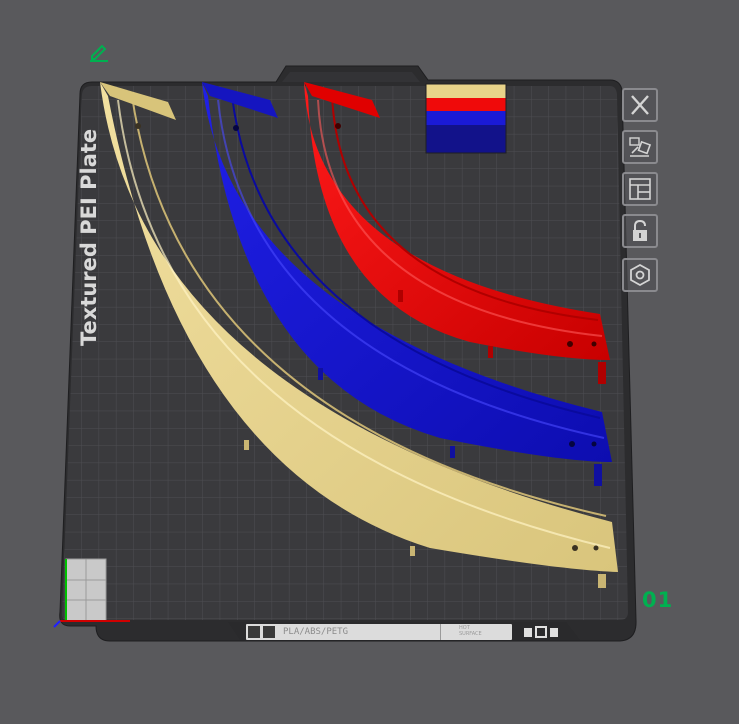 Image resolution: width=739 pixels, height=724 pixels. Describe the element at coordinates (269, 632) in the screenshot. I see `filament-icon` at that location.